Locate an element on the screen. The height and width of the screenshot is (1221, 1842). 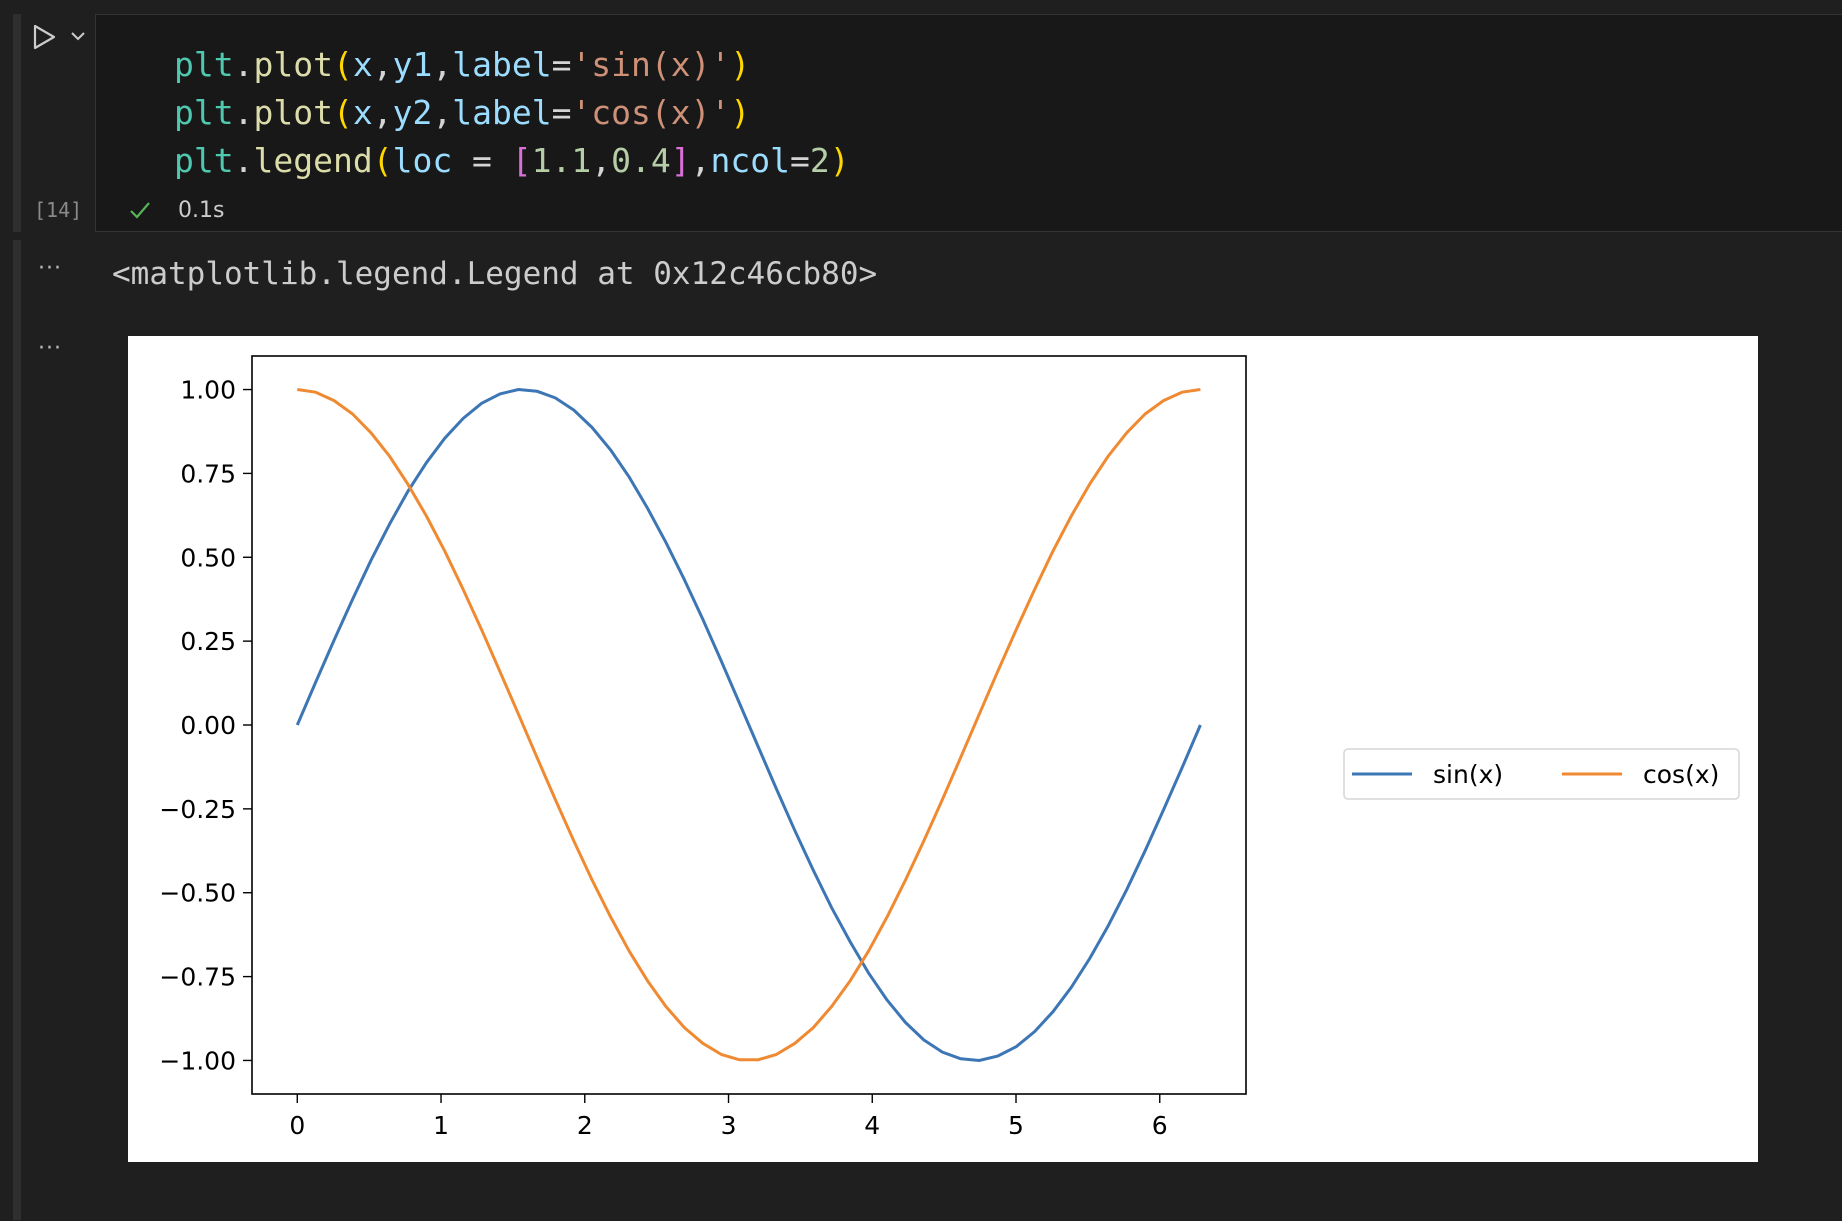
x-tick-label: 2 is located at coordinates (585, 1125).